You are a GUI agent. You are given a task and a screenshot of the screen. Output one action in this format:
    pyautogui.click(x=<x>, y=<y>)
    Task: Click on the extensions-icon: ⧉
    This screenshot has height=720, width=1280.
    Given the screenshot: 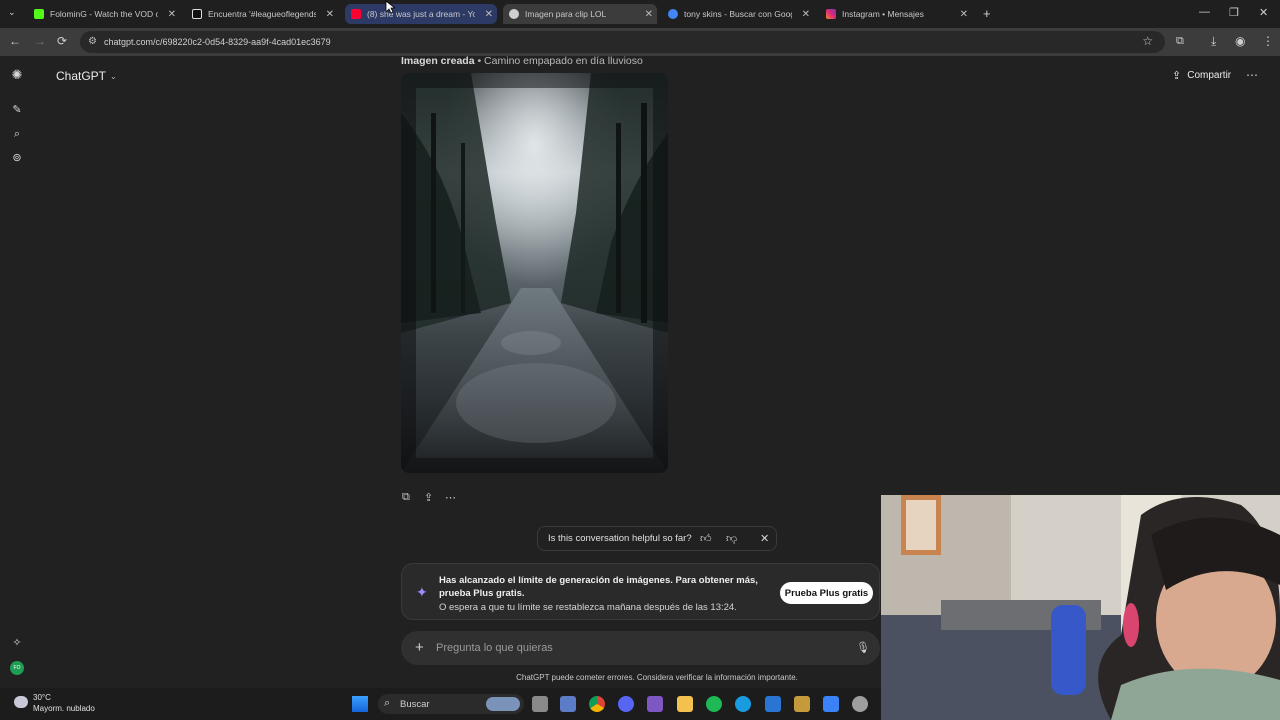 What is the action you would take?
    pyautogui.click(x=1180, y=41)
    